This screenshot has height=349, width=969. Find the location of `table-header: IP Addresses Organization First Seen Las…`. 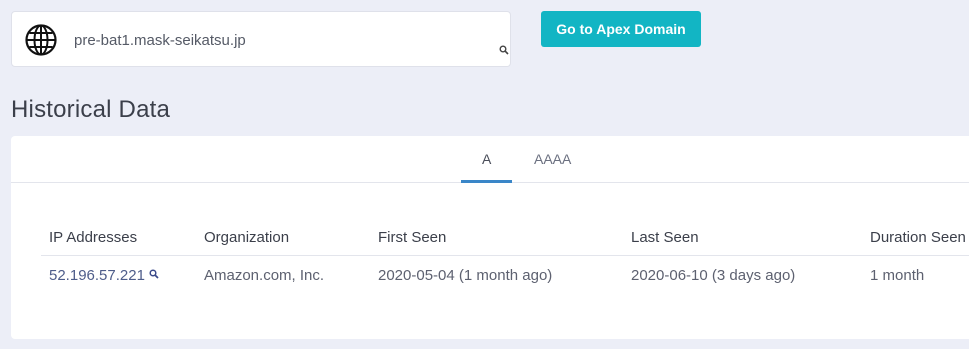

table-header: IP Addresses Organization First Seen Las… is located at coordinates (505, 236).